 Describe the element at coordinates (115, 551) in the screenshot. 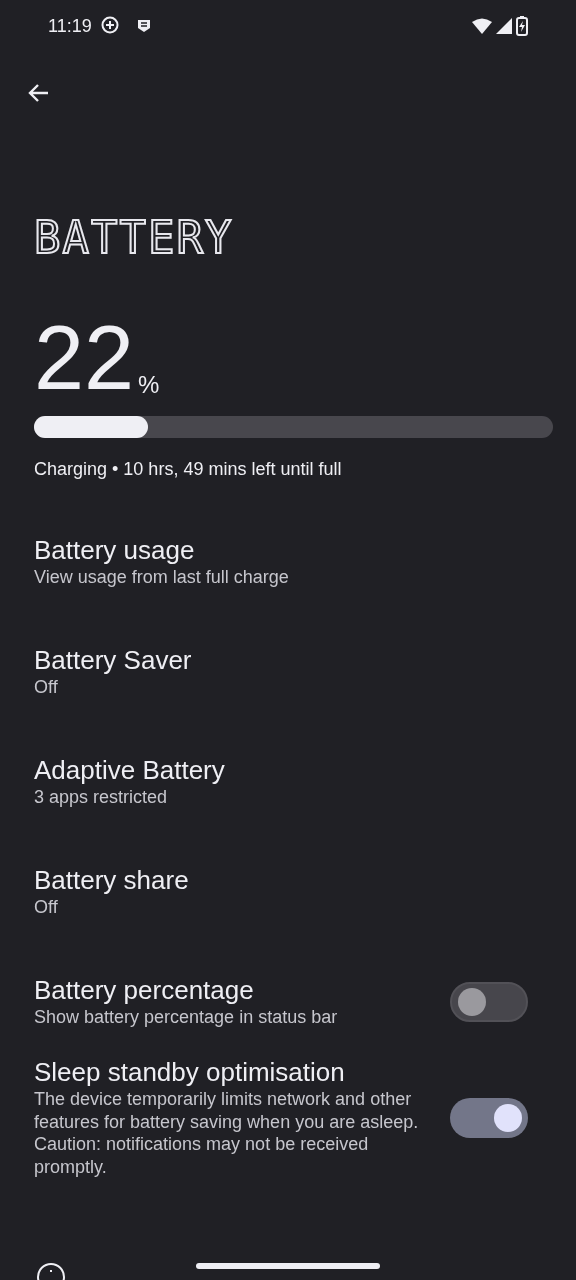

I see `item-title: Battery usage` at that location.